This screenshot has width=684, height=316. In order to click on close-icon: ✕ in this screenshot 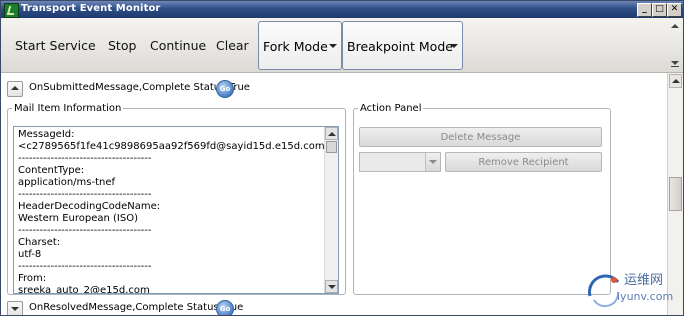, I will do `click(674, 9)`.